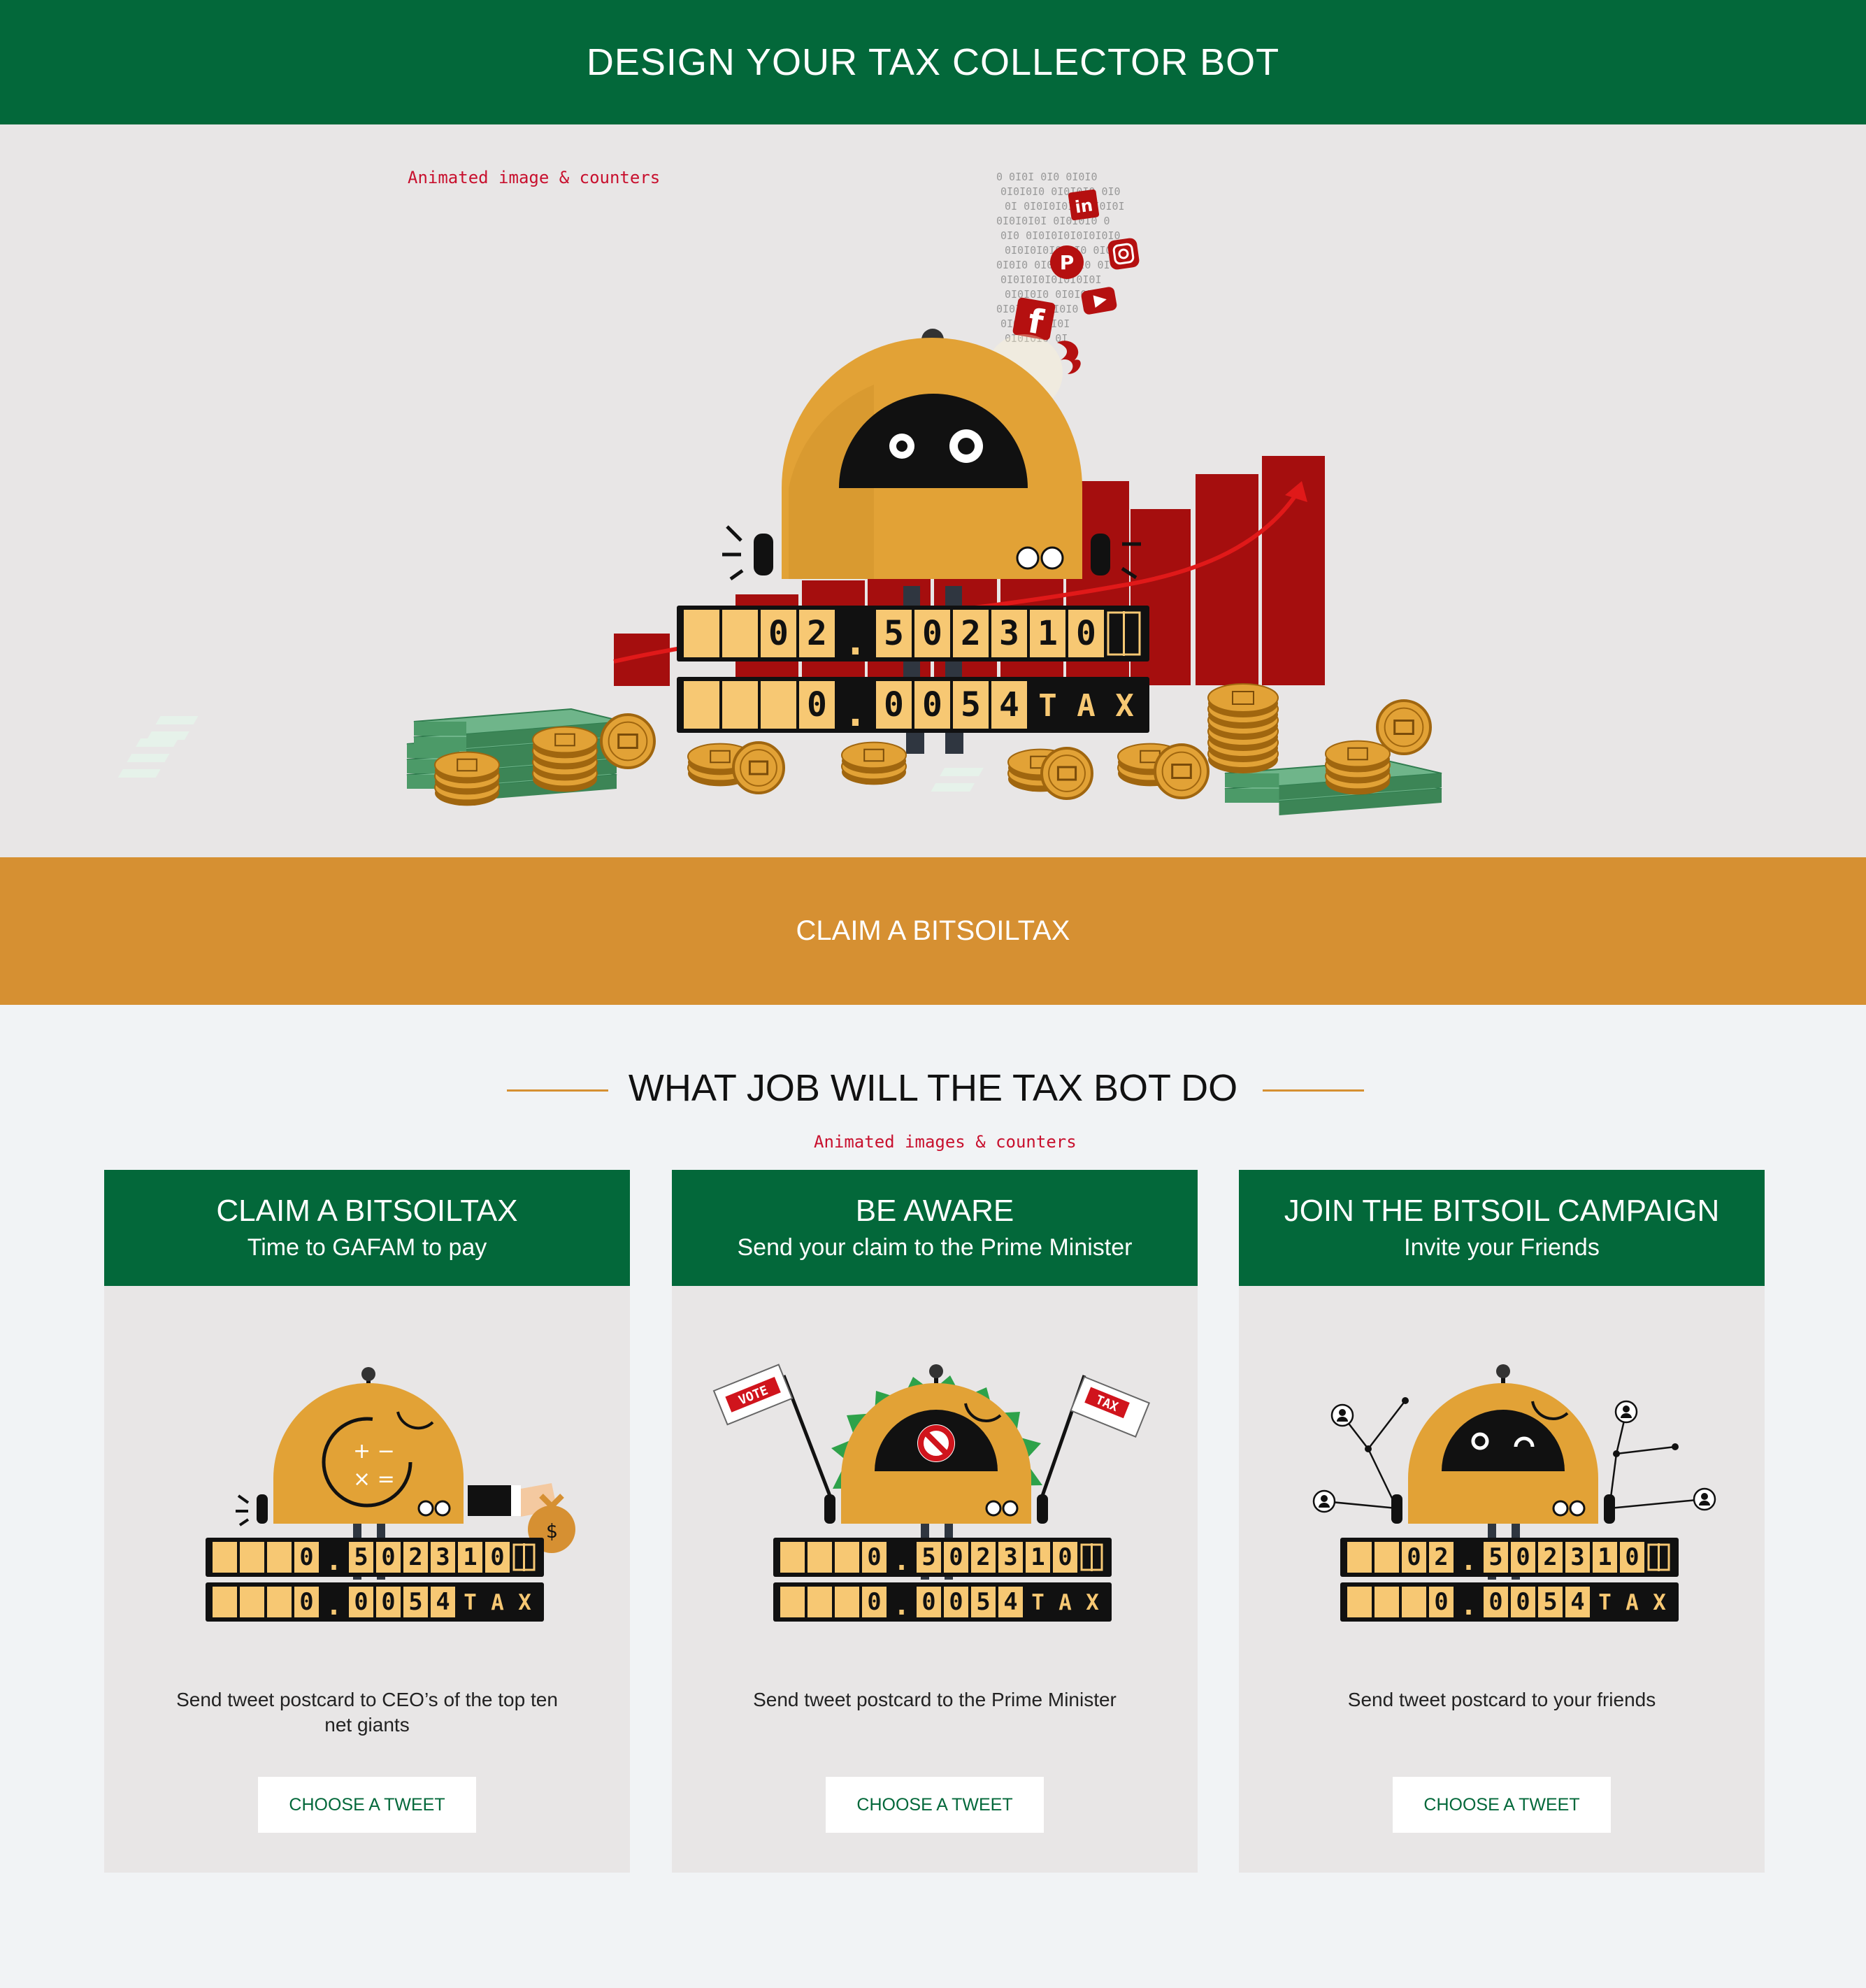 The image size is (1866, 1988). I want to click on instagram-icon, so click(1123, 254).